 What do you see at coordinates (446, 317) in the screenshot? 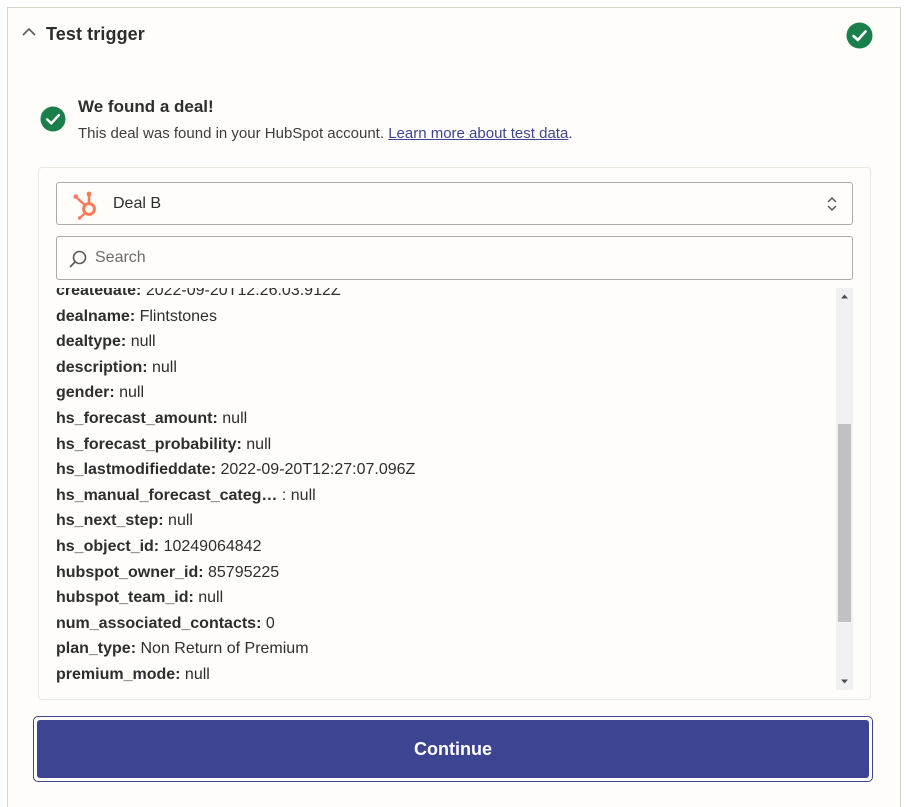
I see `field-row: dealname: Flintstones` at bounding box center [446, 317].